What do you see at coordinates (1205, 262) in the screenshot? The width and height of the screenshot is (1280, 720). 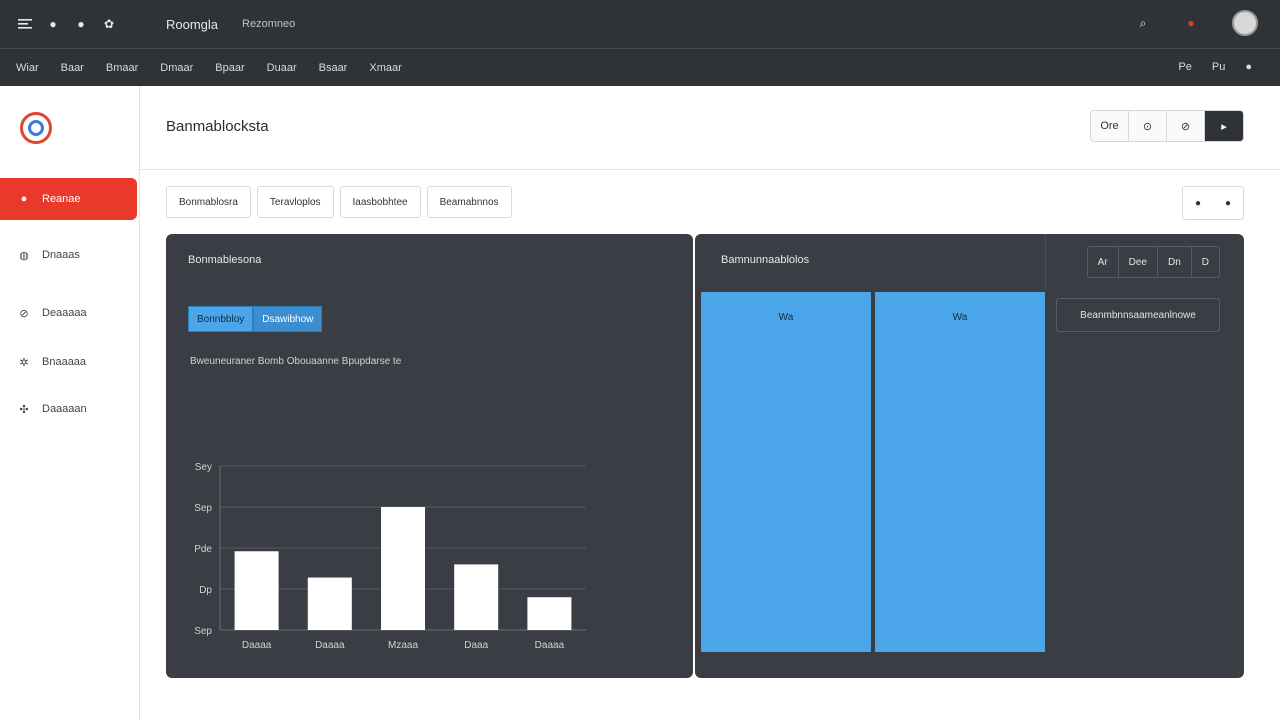 I see `segment: D` at bounding box center [1205, 262].